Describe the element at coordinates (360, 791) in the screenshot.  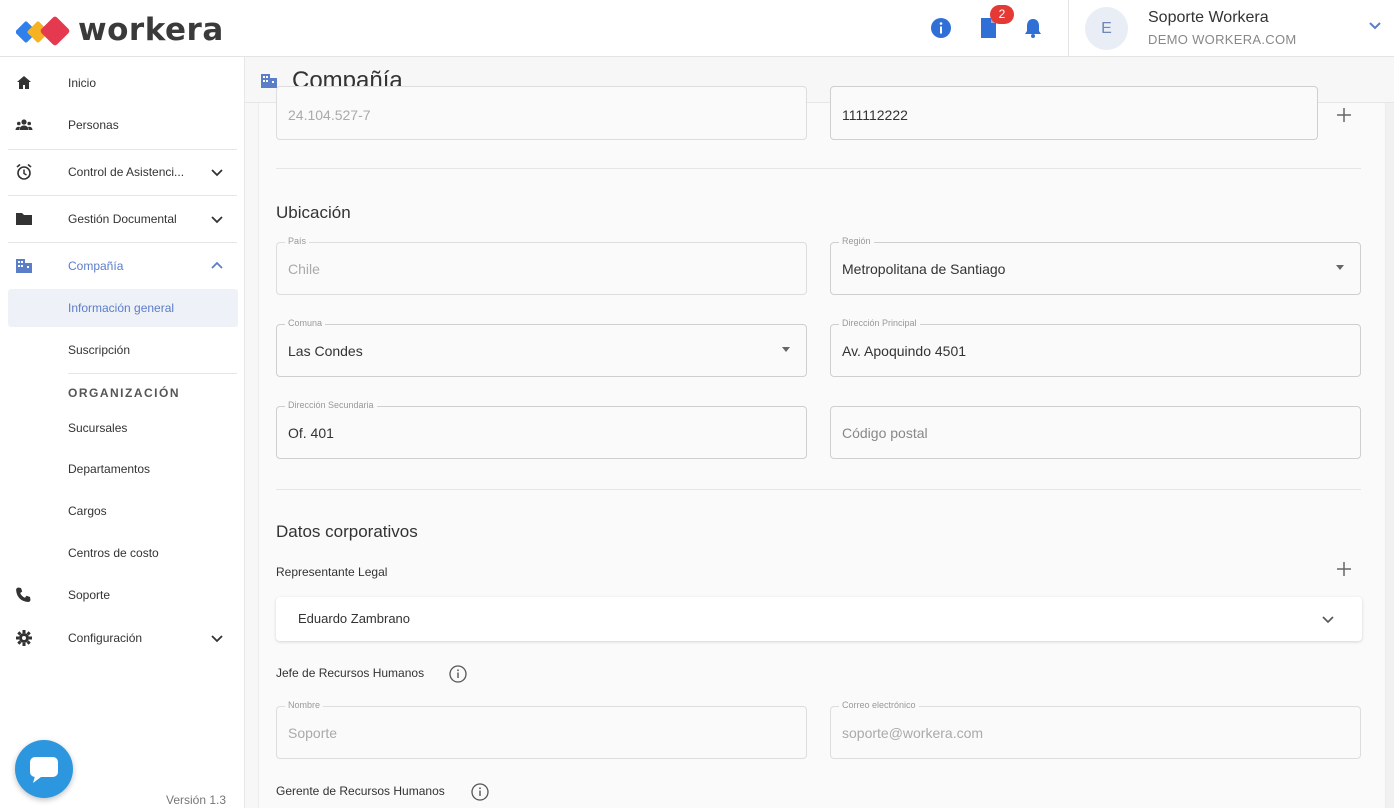
I see `gerente-rrhh-label: Gerente de Recursos Humanos` at that location.